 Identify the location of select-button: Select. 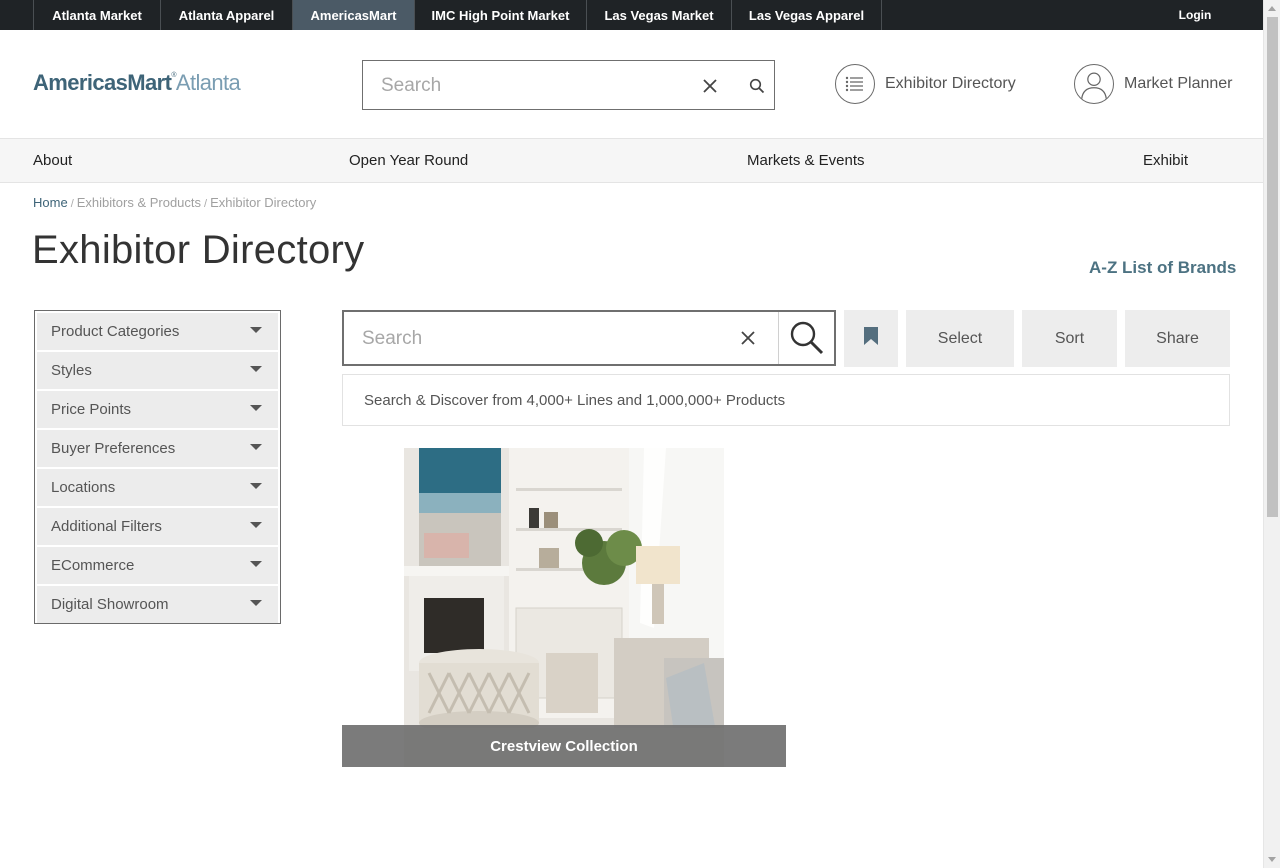
(960, 338).